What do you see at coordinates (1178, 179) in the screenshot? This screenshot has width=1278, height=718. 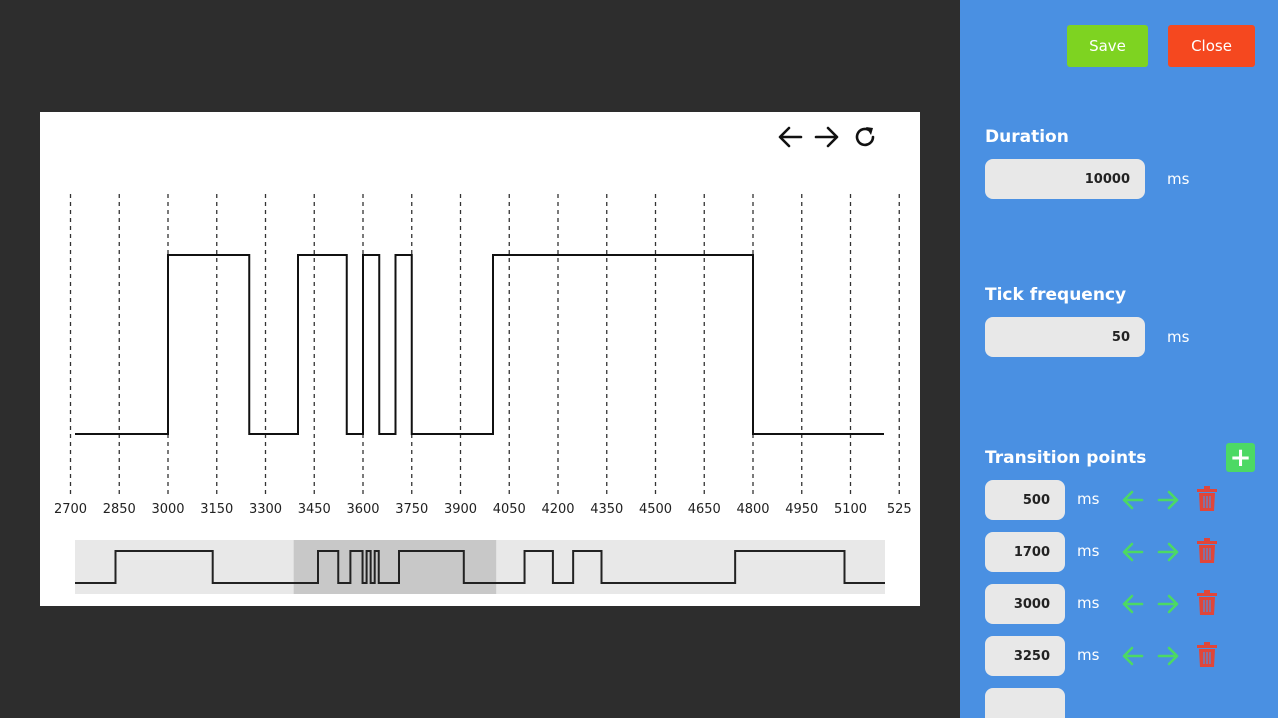 I see `duration-unit: ms` at bounding box center [1178, 179].